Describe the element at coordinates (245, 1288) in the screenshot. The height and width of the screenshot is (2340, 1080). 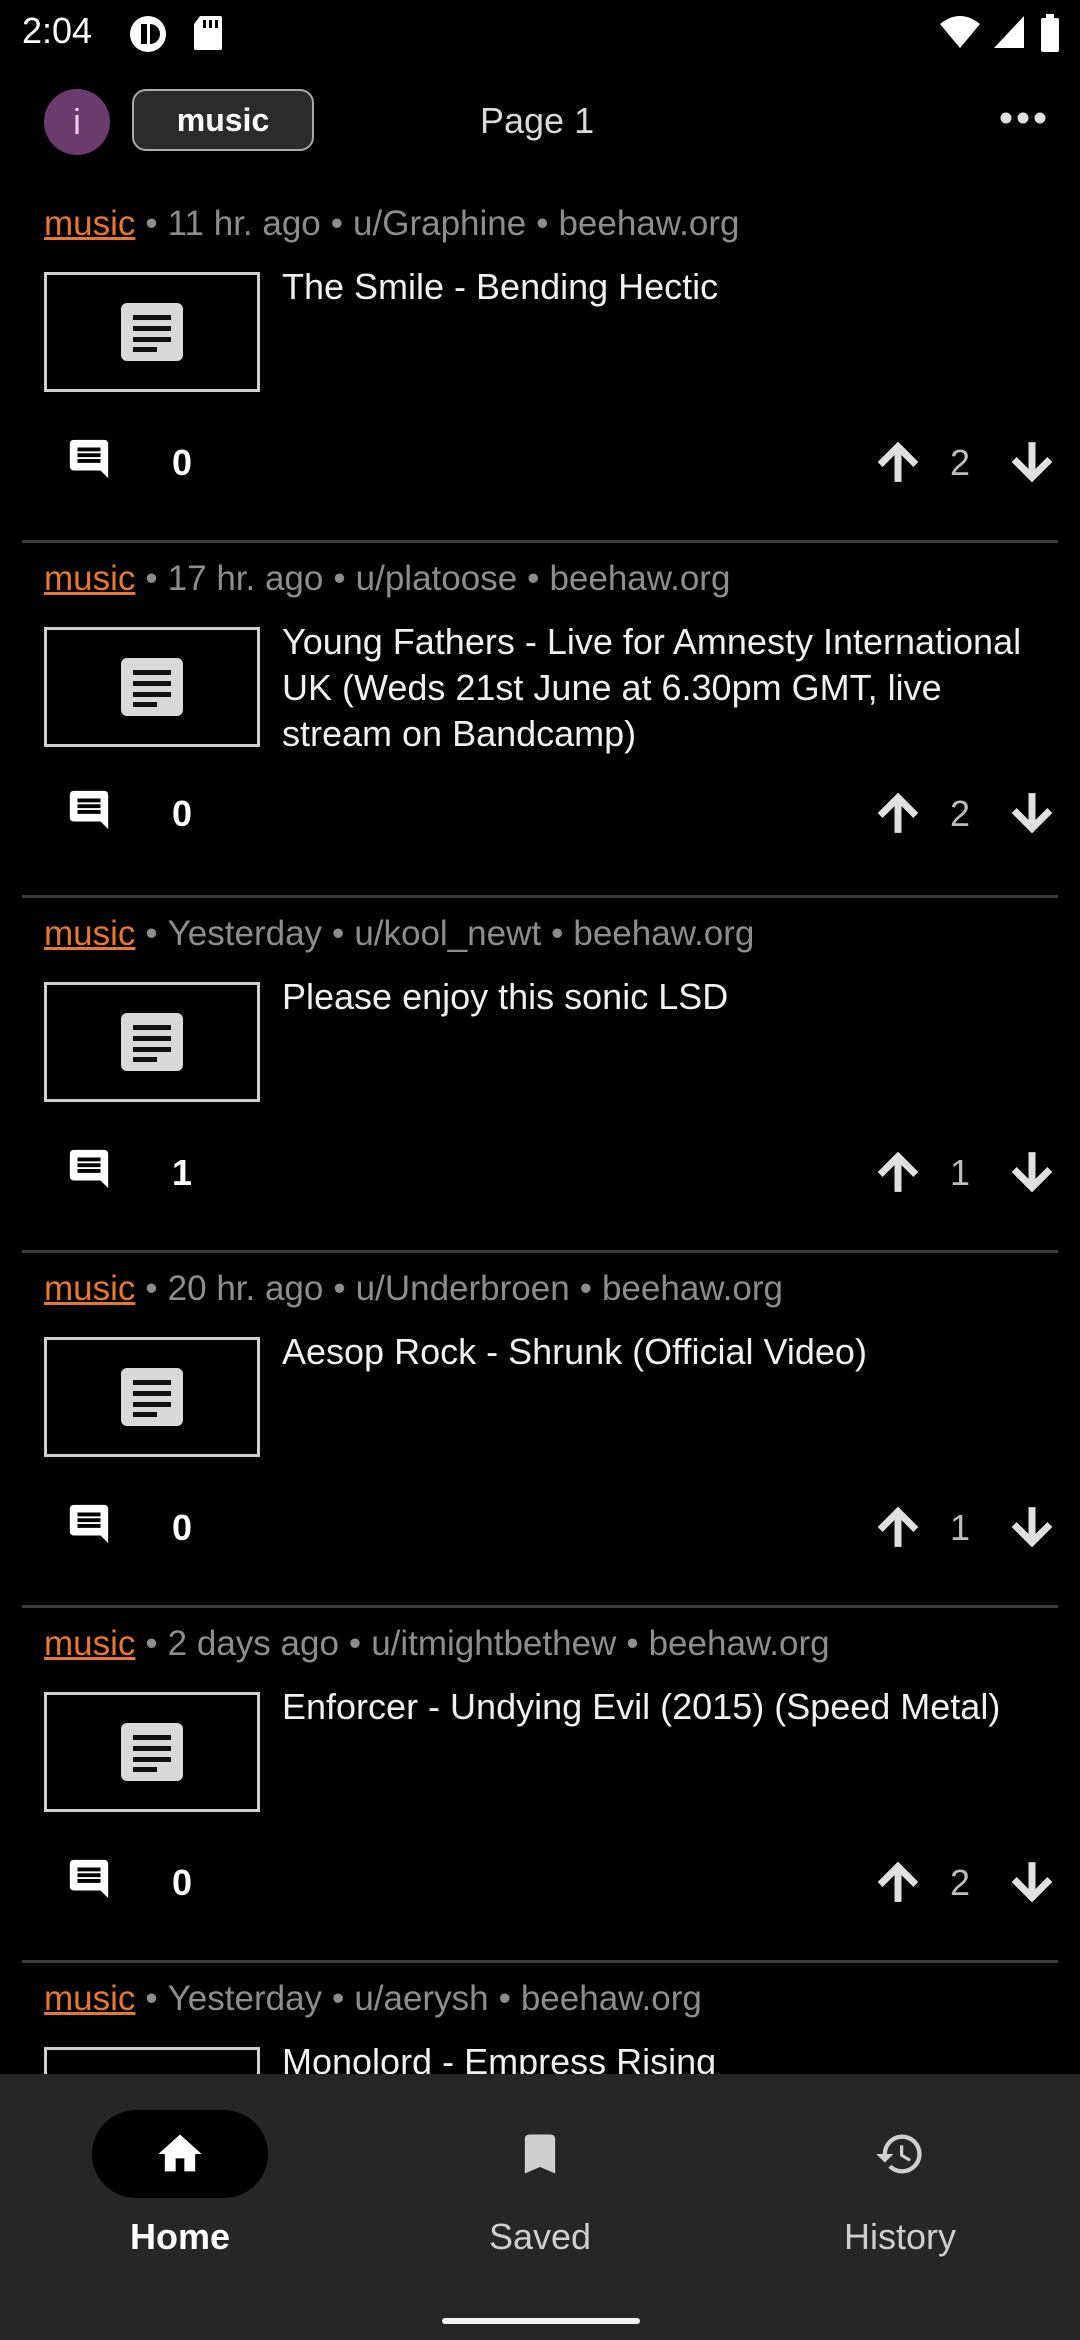
I see `post-time: 20 hr. ago` at that location.